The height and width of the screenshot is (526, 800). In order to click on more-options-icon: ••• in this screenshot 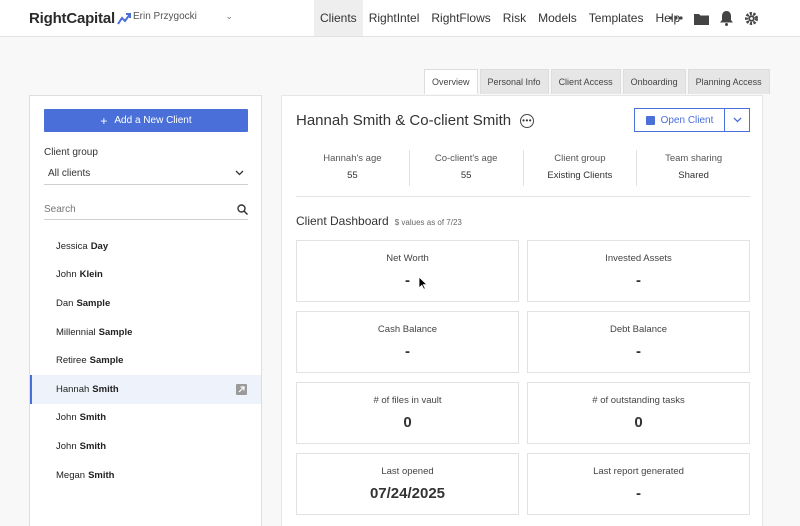, I will do `click(527, 120)`.